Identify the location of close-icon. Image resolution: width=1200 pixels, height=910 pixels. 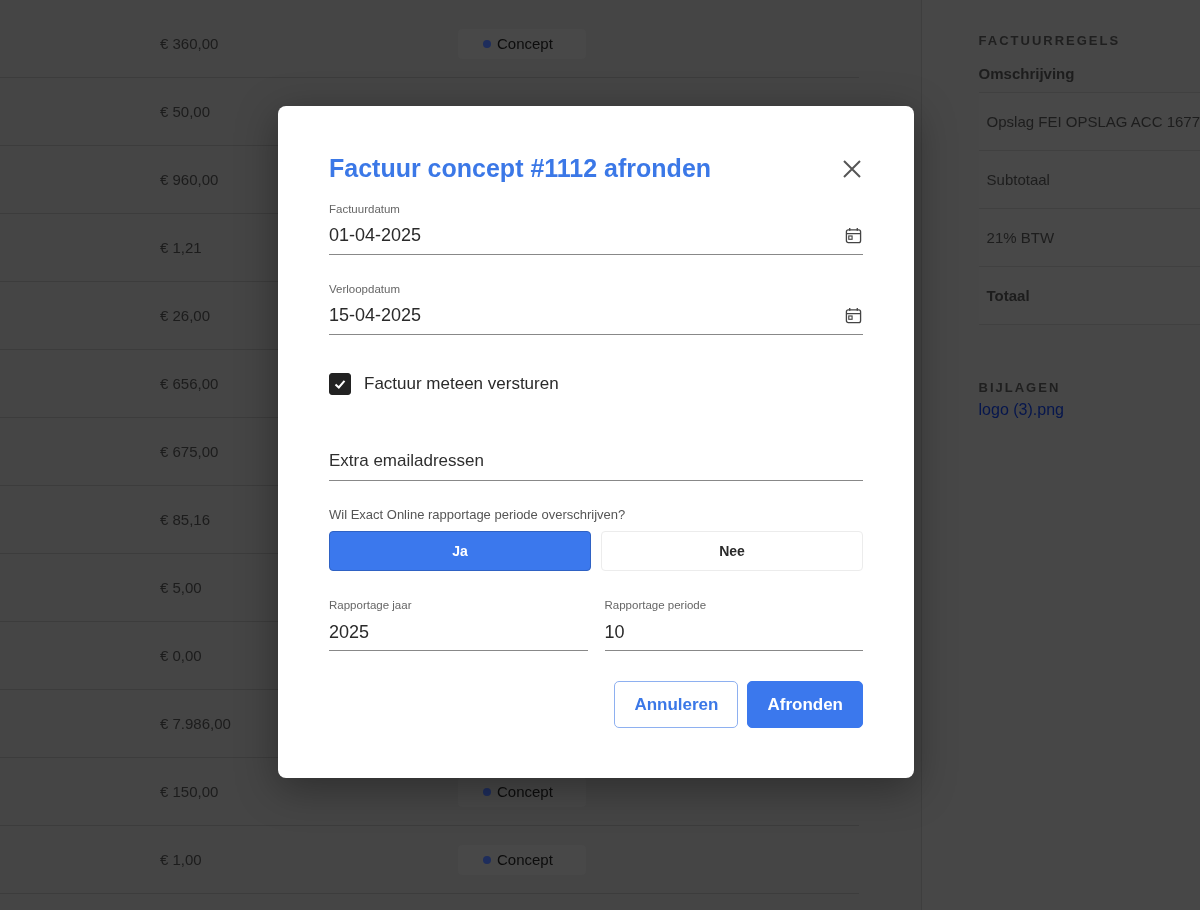
(852, 168).